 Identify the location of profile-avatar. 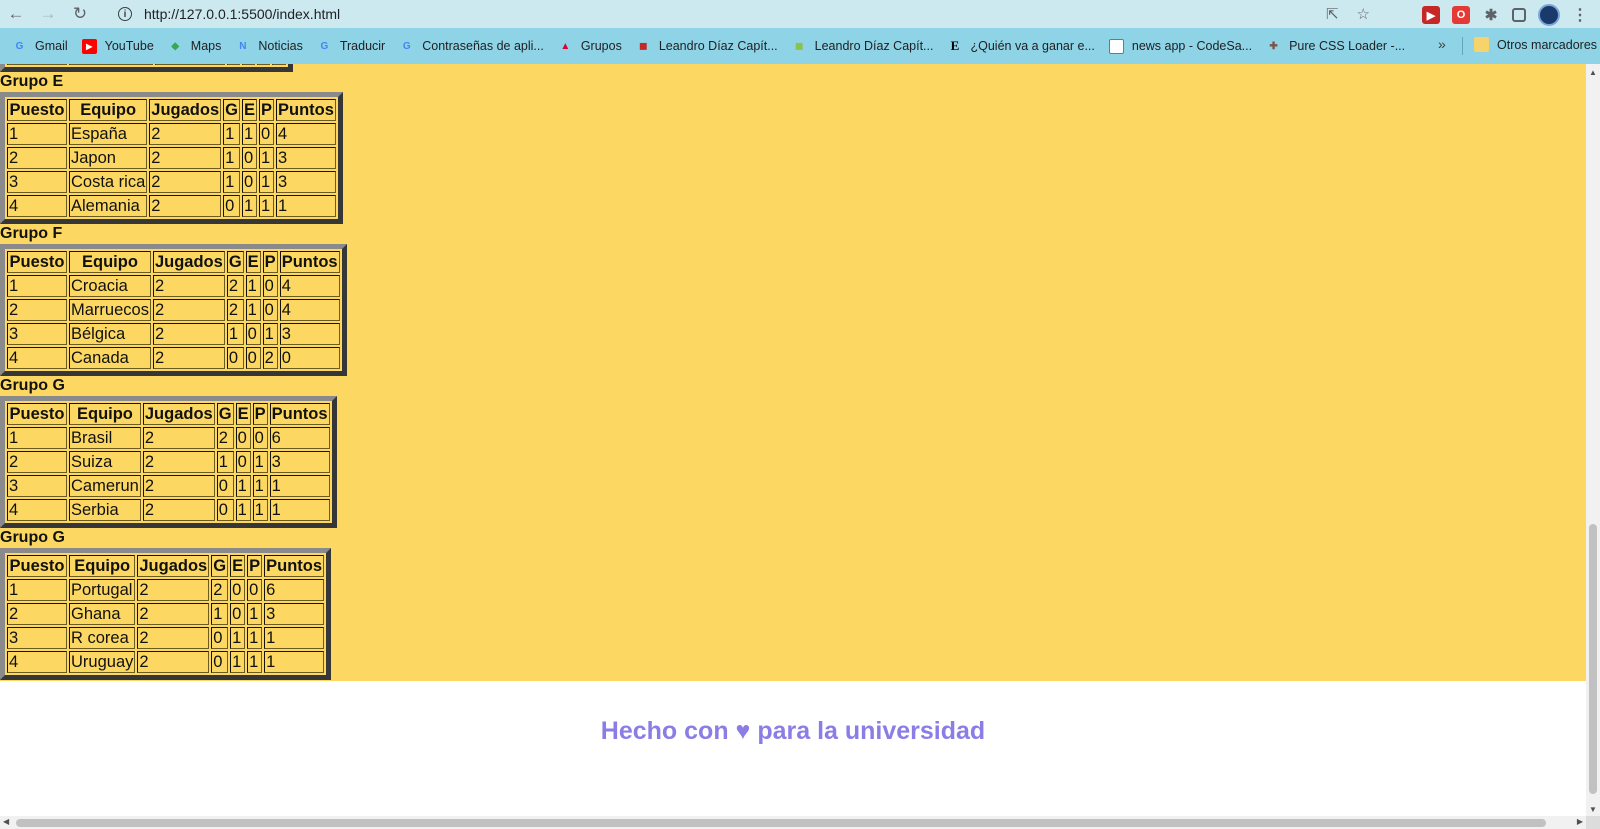
(1549, 15).